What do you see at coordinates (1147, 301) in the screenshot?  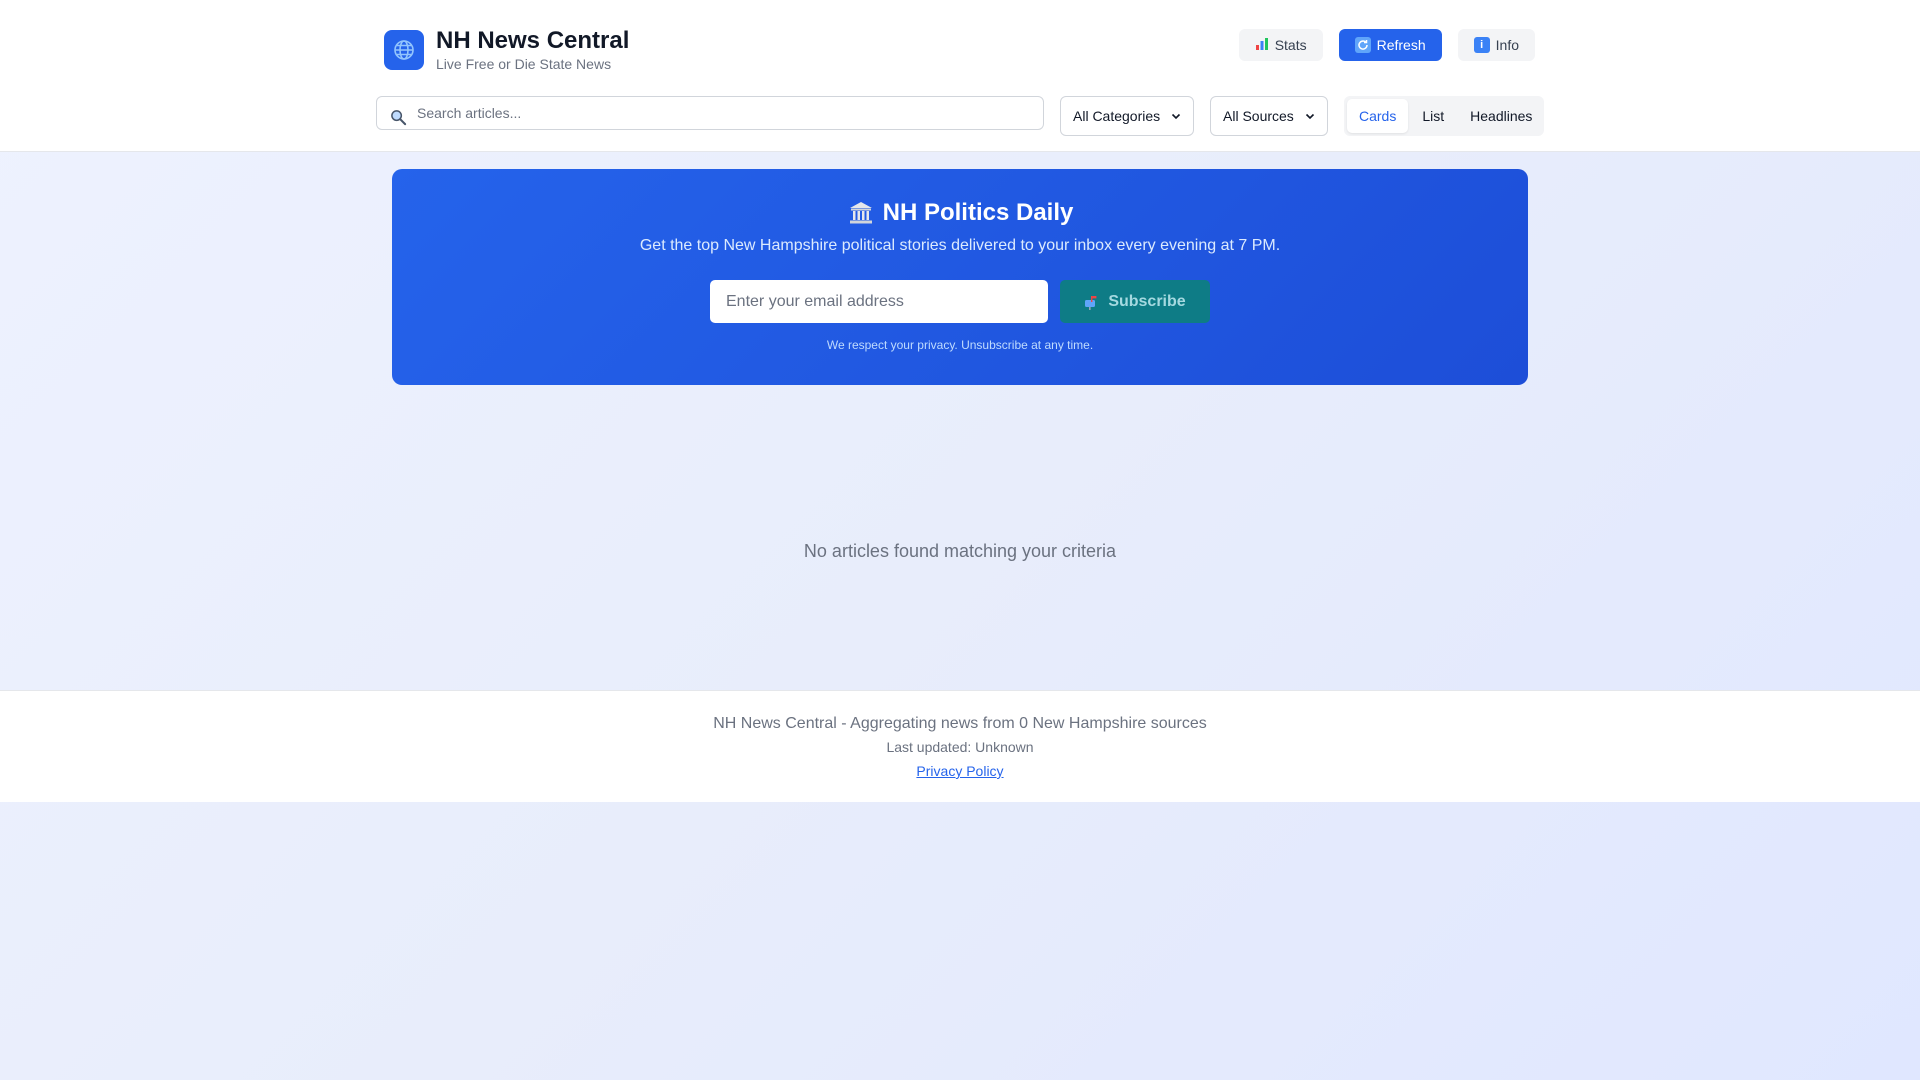 I see `subscribe-label: Subscribe` at bounding box center [1147, 301].